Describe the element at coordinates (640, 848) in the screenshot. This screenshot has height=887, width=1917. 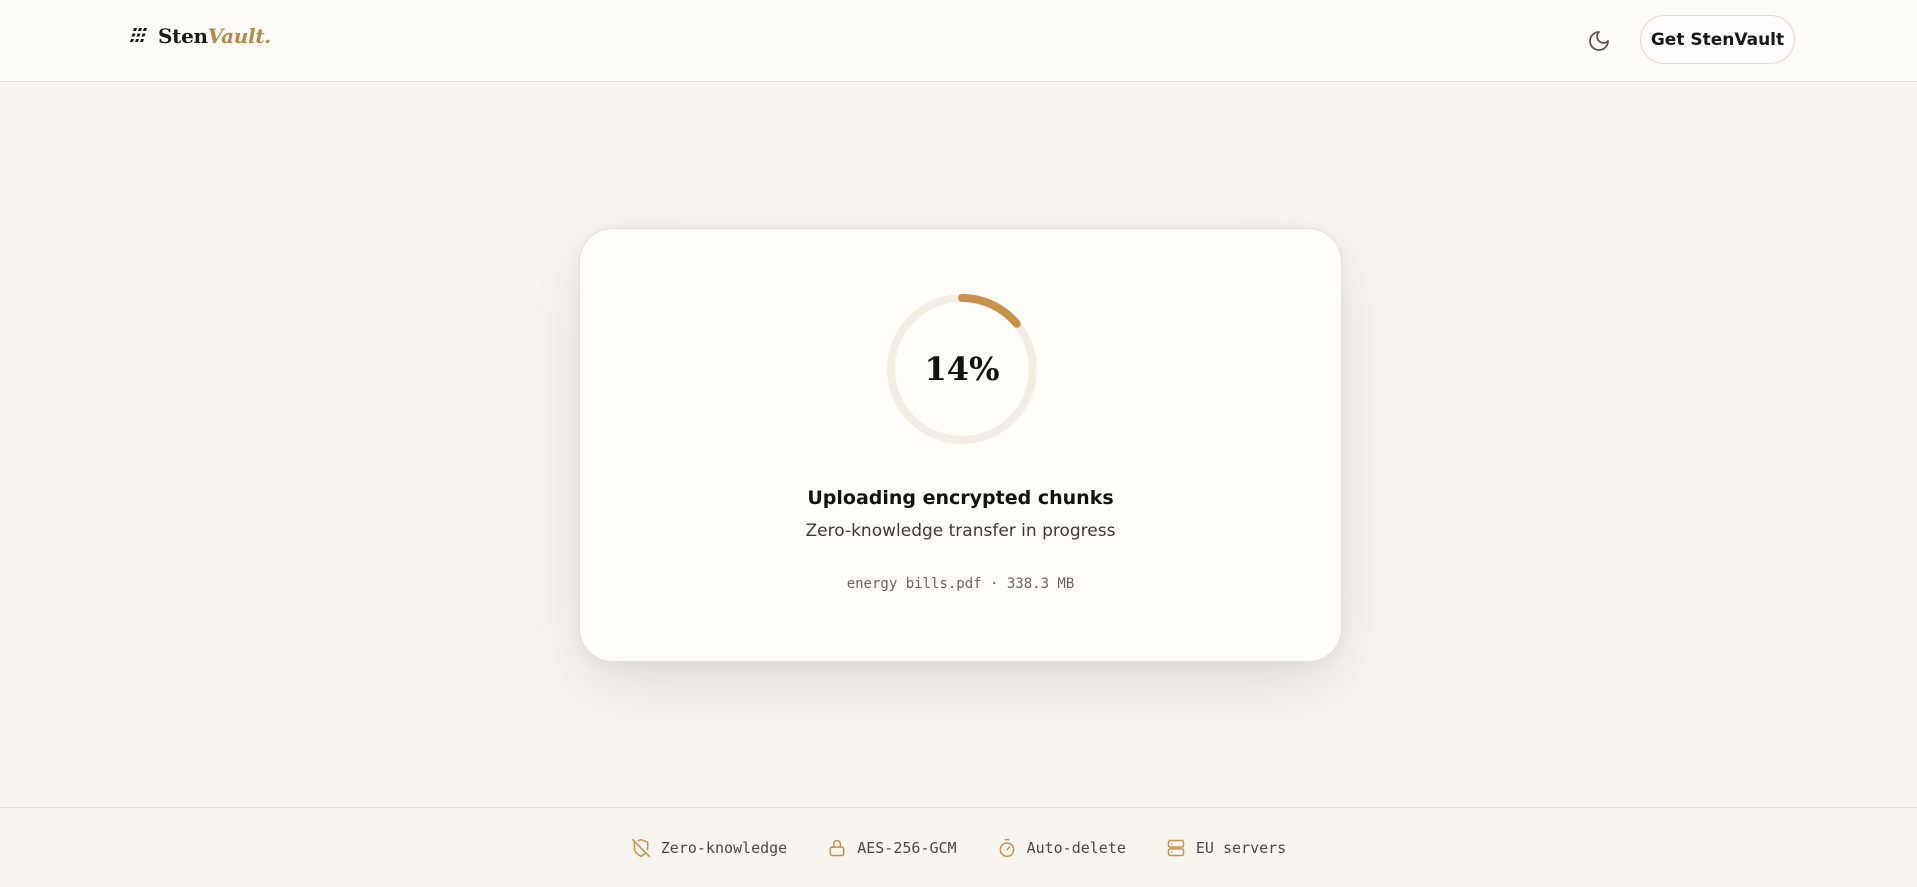
I see `shield-off-icon` at that location.